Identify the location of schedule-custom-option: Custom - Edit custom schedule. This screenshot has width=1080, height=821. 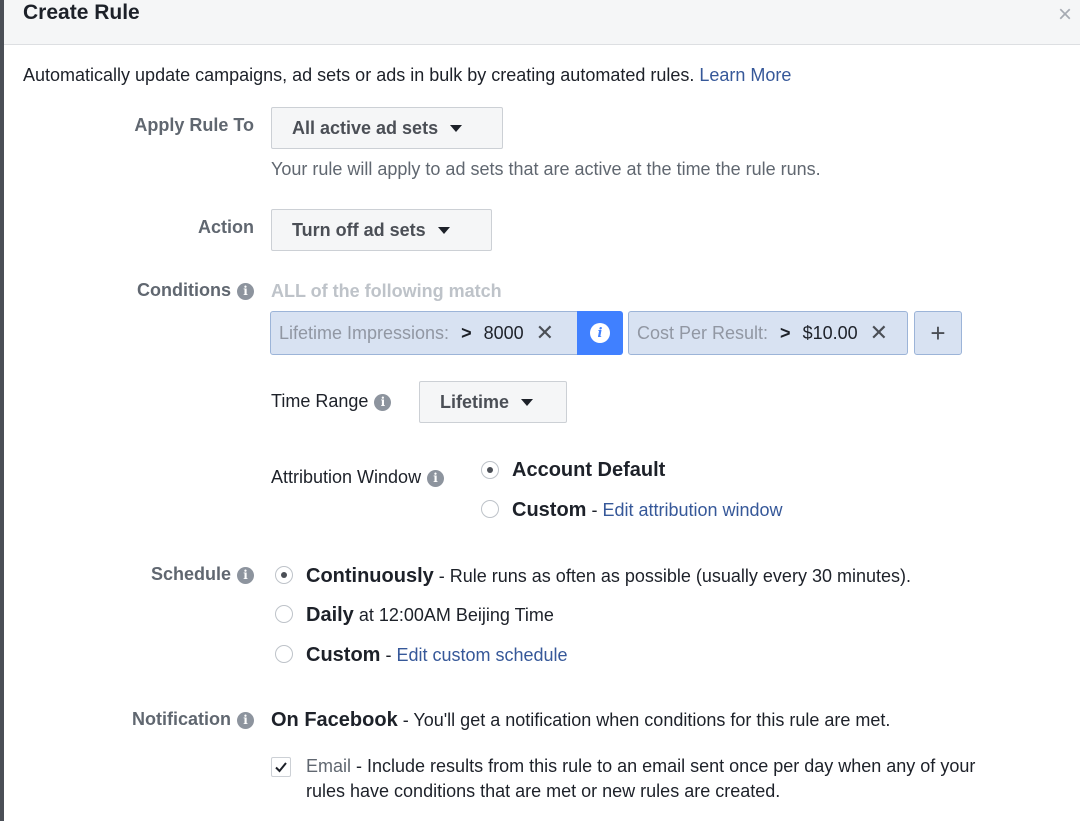
(437, 655).